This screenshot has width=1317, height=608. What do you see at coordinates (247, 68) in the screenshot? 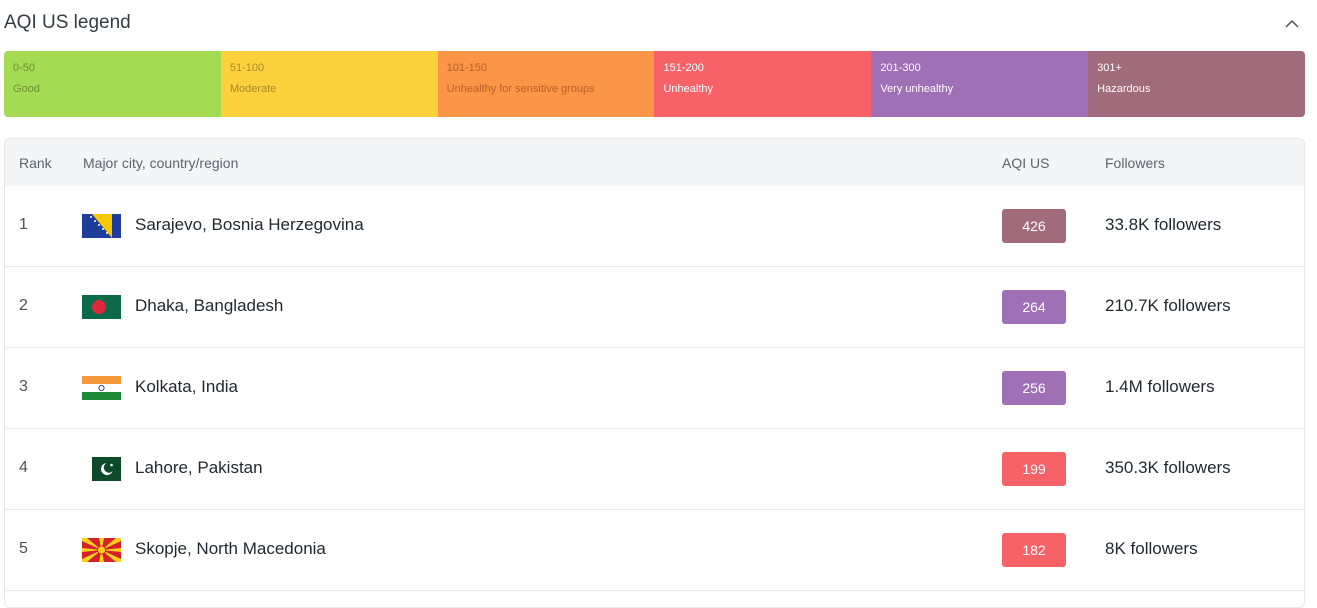
I see `legend-range: 51-100` at bounding box center [247, 68].